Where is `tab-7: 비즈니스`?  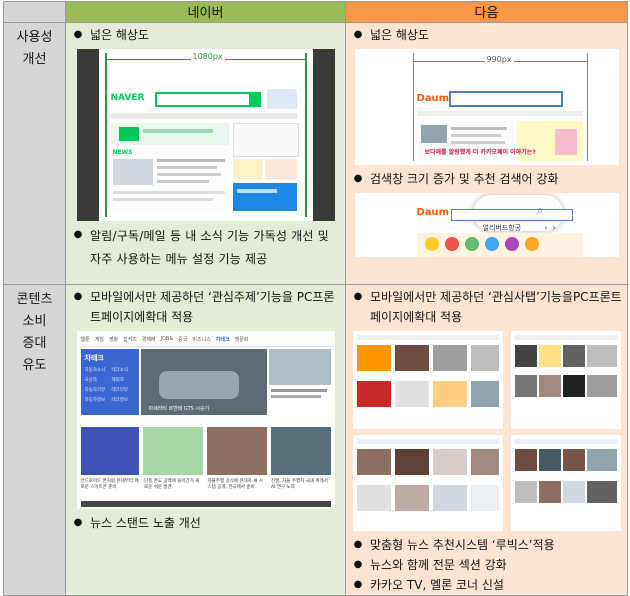
tab-7: 비즈니스 is located at coordinates (201, 339).